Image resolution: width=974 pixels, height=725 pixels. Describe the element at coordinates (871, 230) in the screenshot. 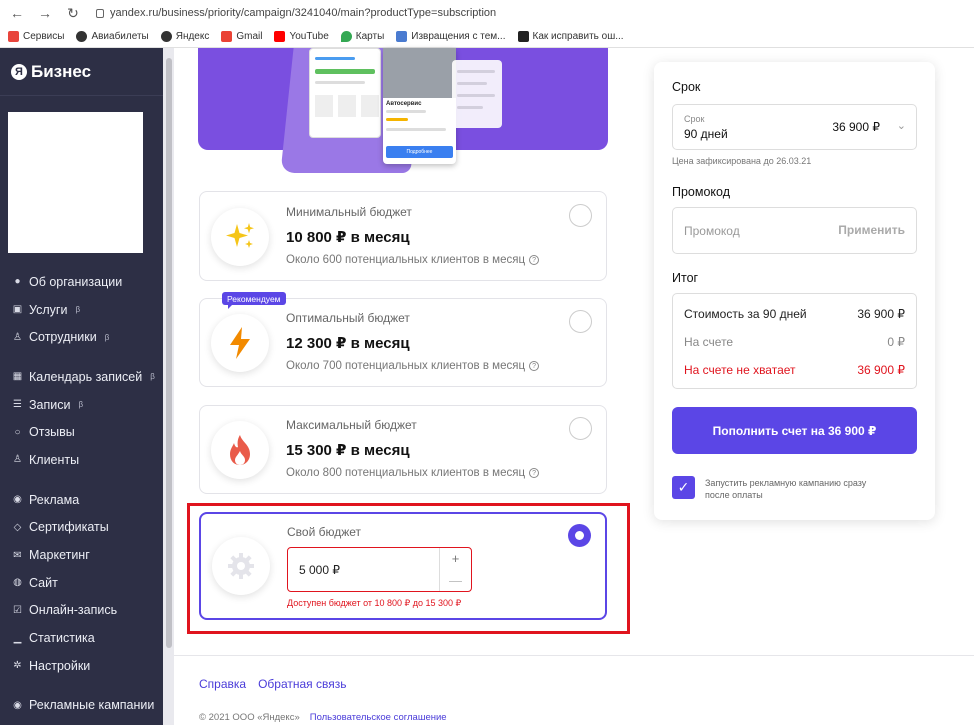

I see `apply-promo-button: Применить` at that location.